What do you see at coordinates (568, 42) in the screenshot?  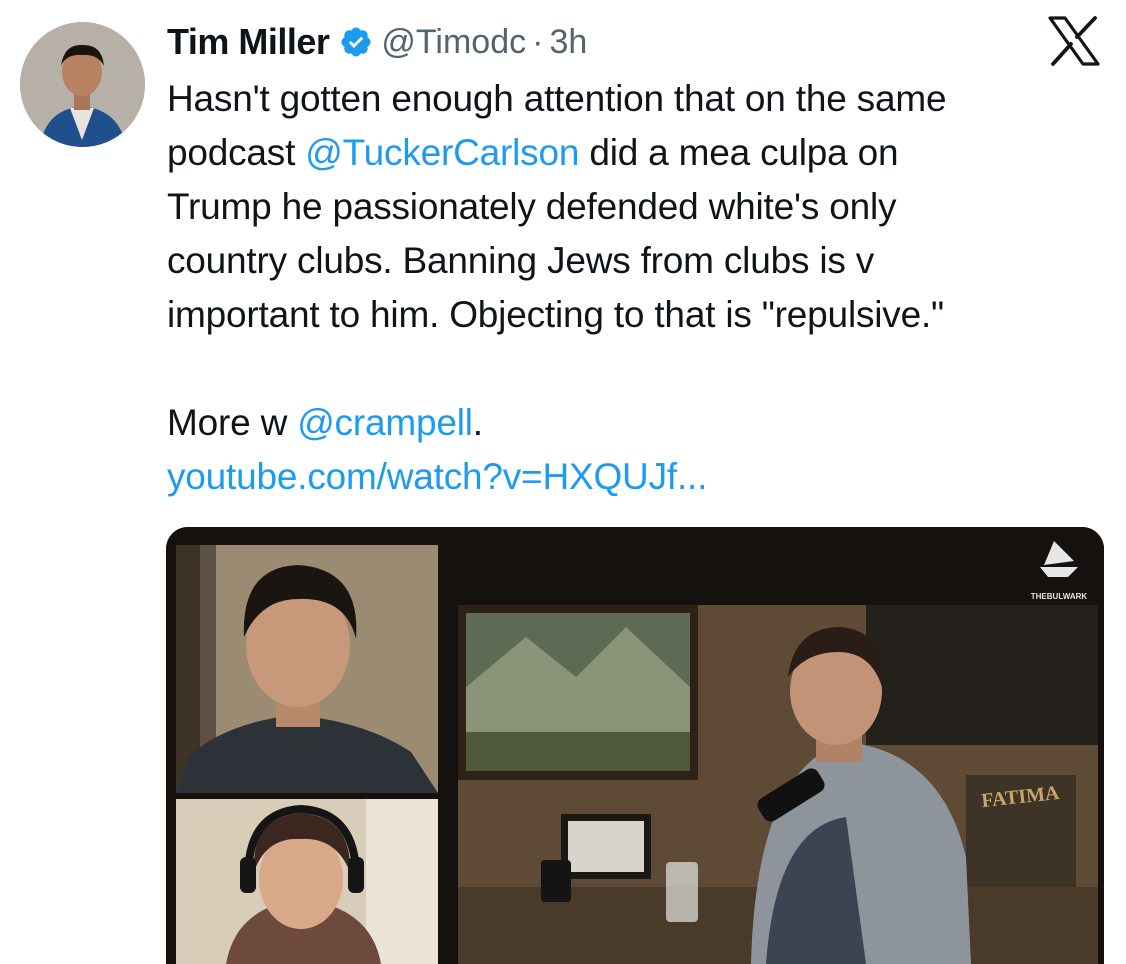 I see `tweet-timestamp: 3h` at bounding box center [568, 42].